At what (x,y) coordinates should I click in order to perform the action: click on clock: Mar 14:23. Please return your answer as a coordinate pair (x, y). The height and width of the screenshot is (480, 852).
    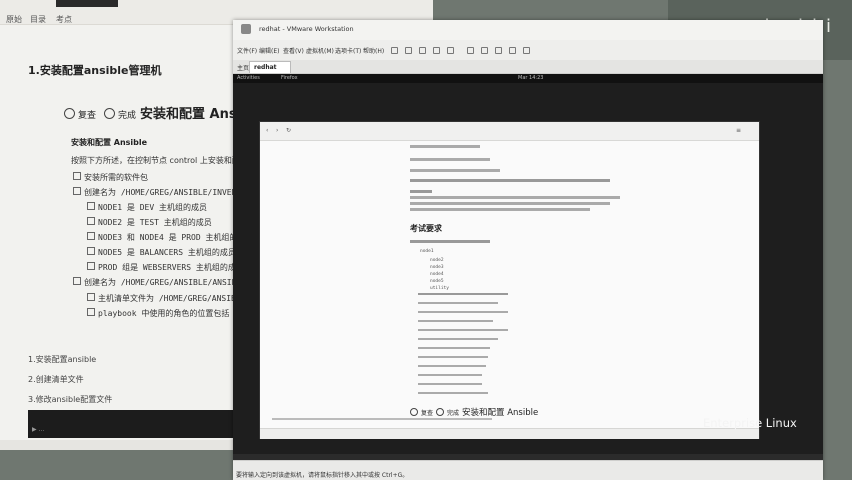
    Looking at the image, I should click on (530, 78).